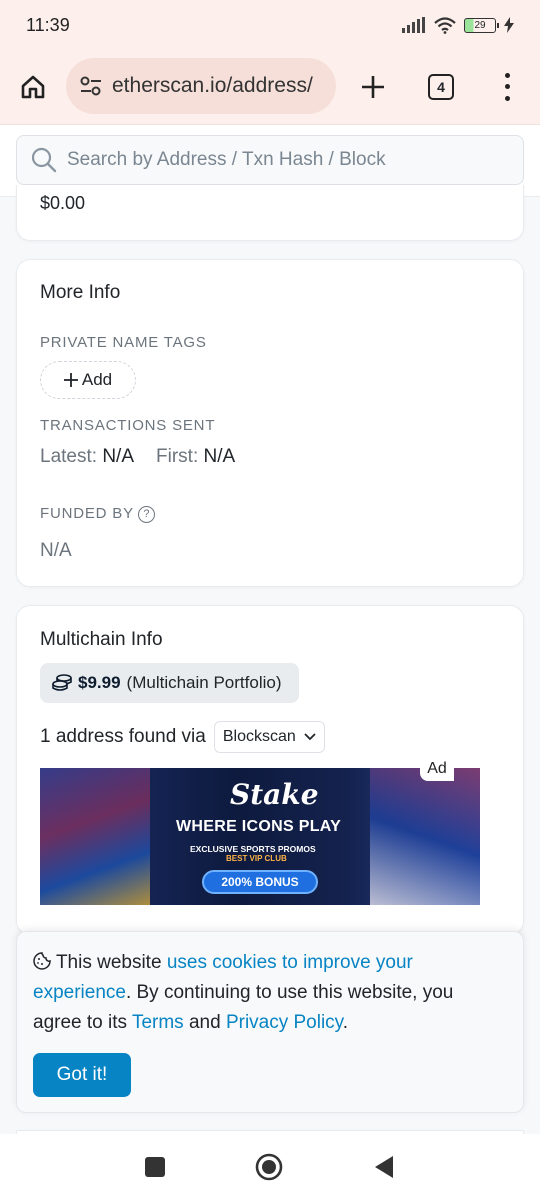 The height and width of the screenshot is (1200, 540). I want to click on cookie-icon, so click(42, 961).